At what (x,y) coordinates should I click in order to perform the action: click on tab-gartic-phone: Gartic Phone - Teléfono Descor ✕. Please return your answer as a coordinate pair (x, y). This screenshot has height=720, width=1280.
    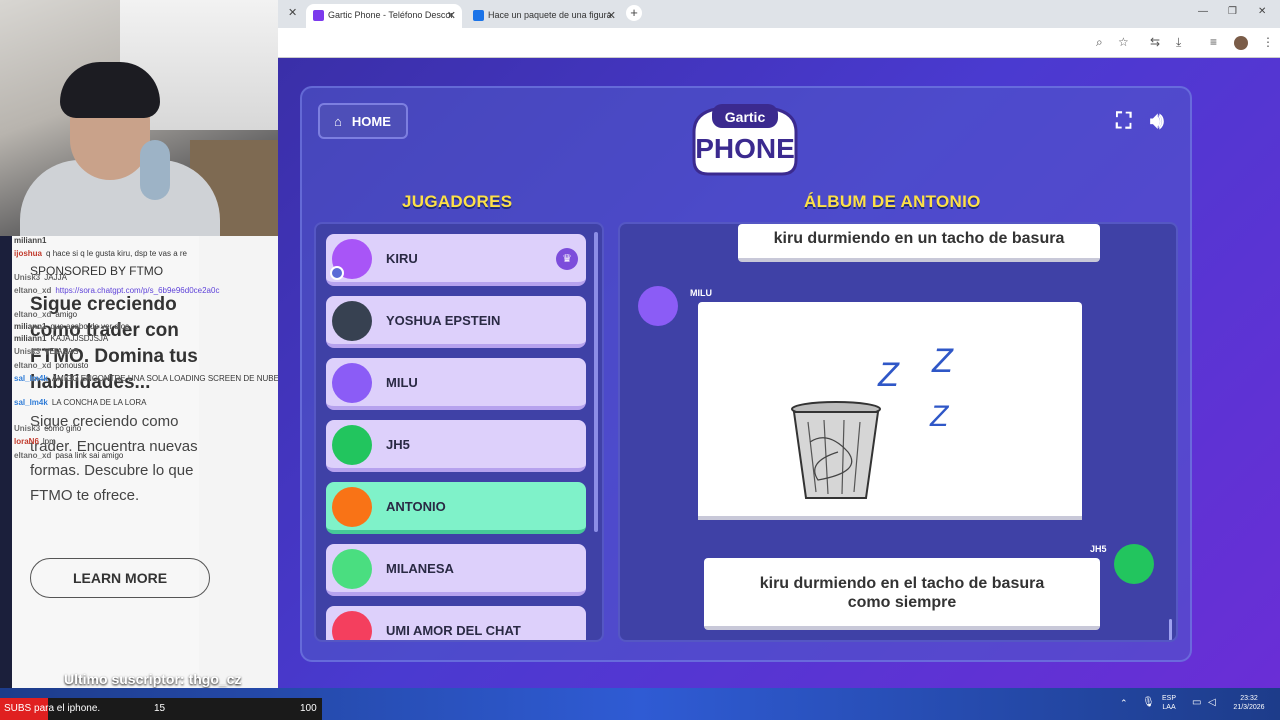
    Looking at the image, I should click on (384, 16).